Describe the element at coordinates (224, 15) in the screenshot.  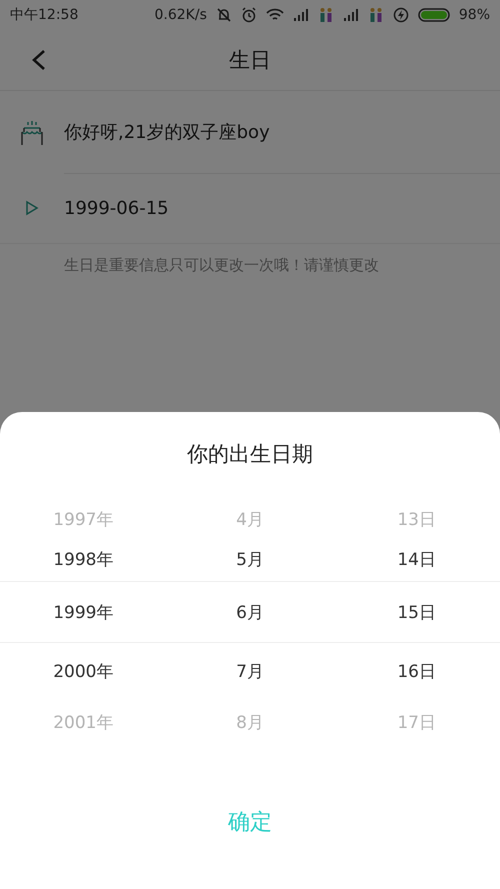
I see `mute-bell-icon` at that location.